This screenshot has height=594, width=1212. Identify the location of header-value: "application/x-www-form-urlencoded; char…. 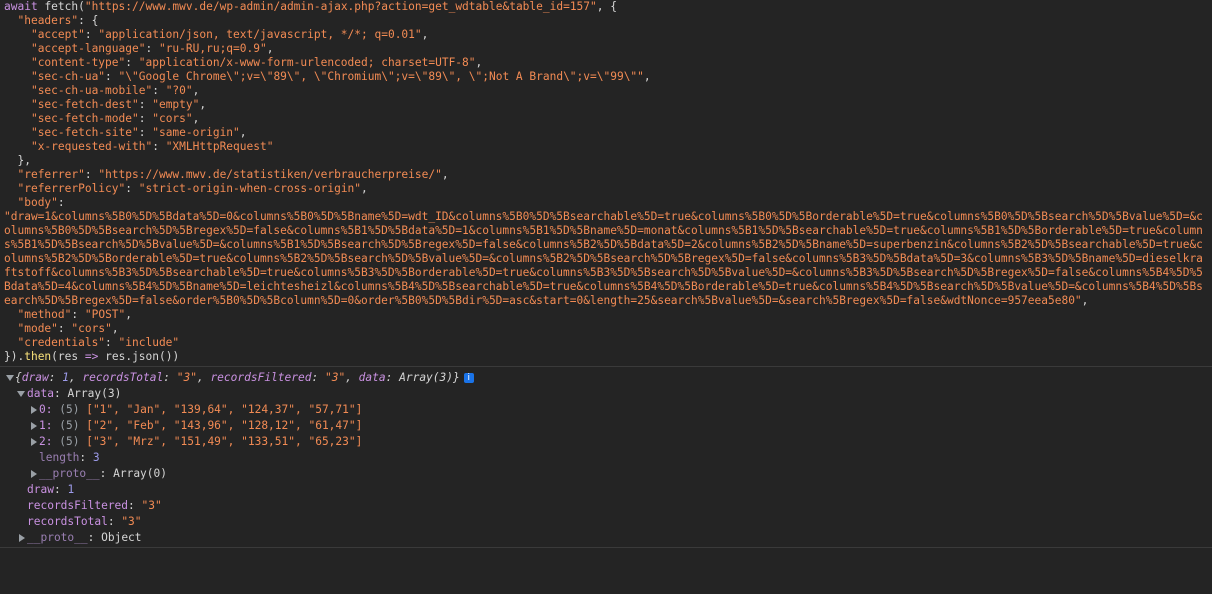
(307, 62).